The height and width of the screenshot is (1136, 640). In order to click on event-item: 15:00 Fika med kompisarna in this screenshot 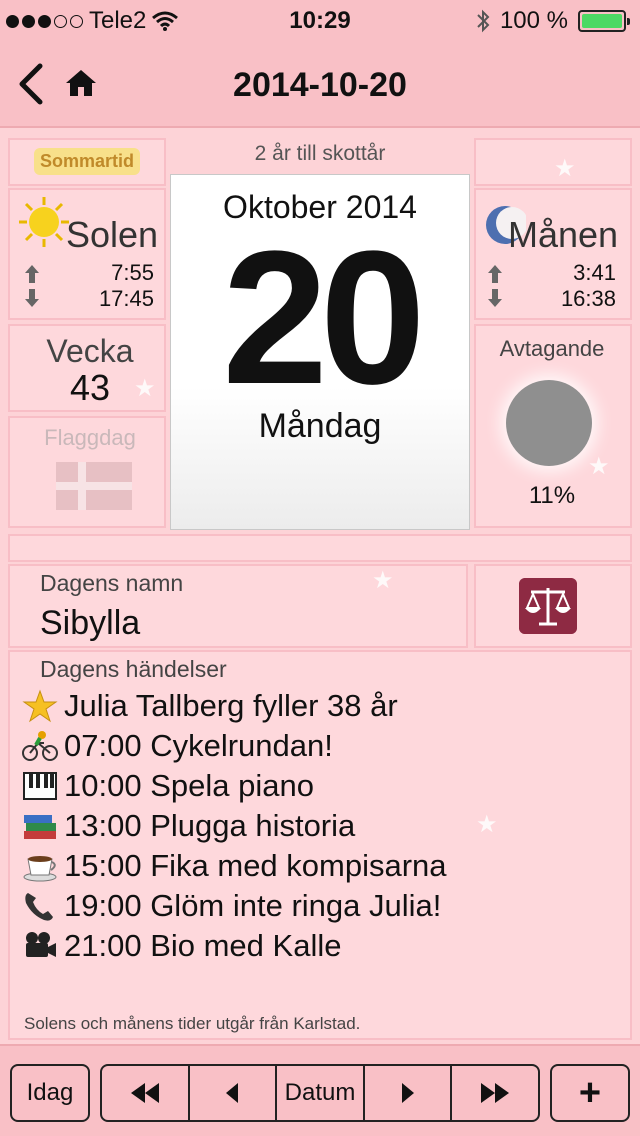, I will do `click(234, 866)`.